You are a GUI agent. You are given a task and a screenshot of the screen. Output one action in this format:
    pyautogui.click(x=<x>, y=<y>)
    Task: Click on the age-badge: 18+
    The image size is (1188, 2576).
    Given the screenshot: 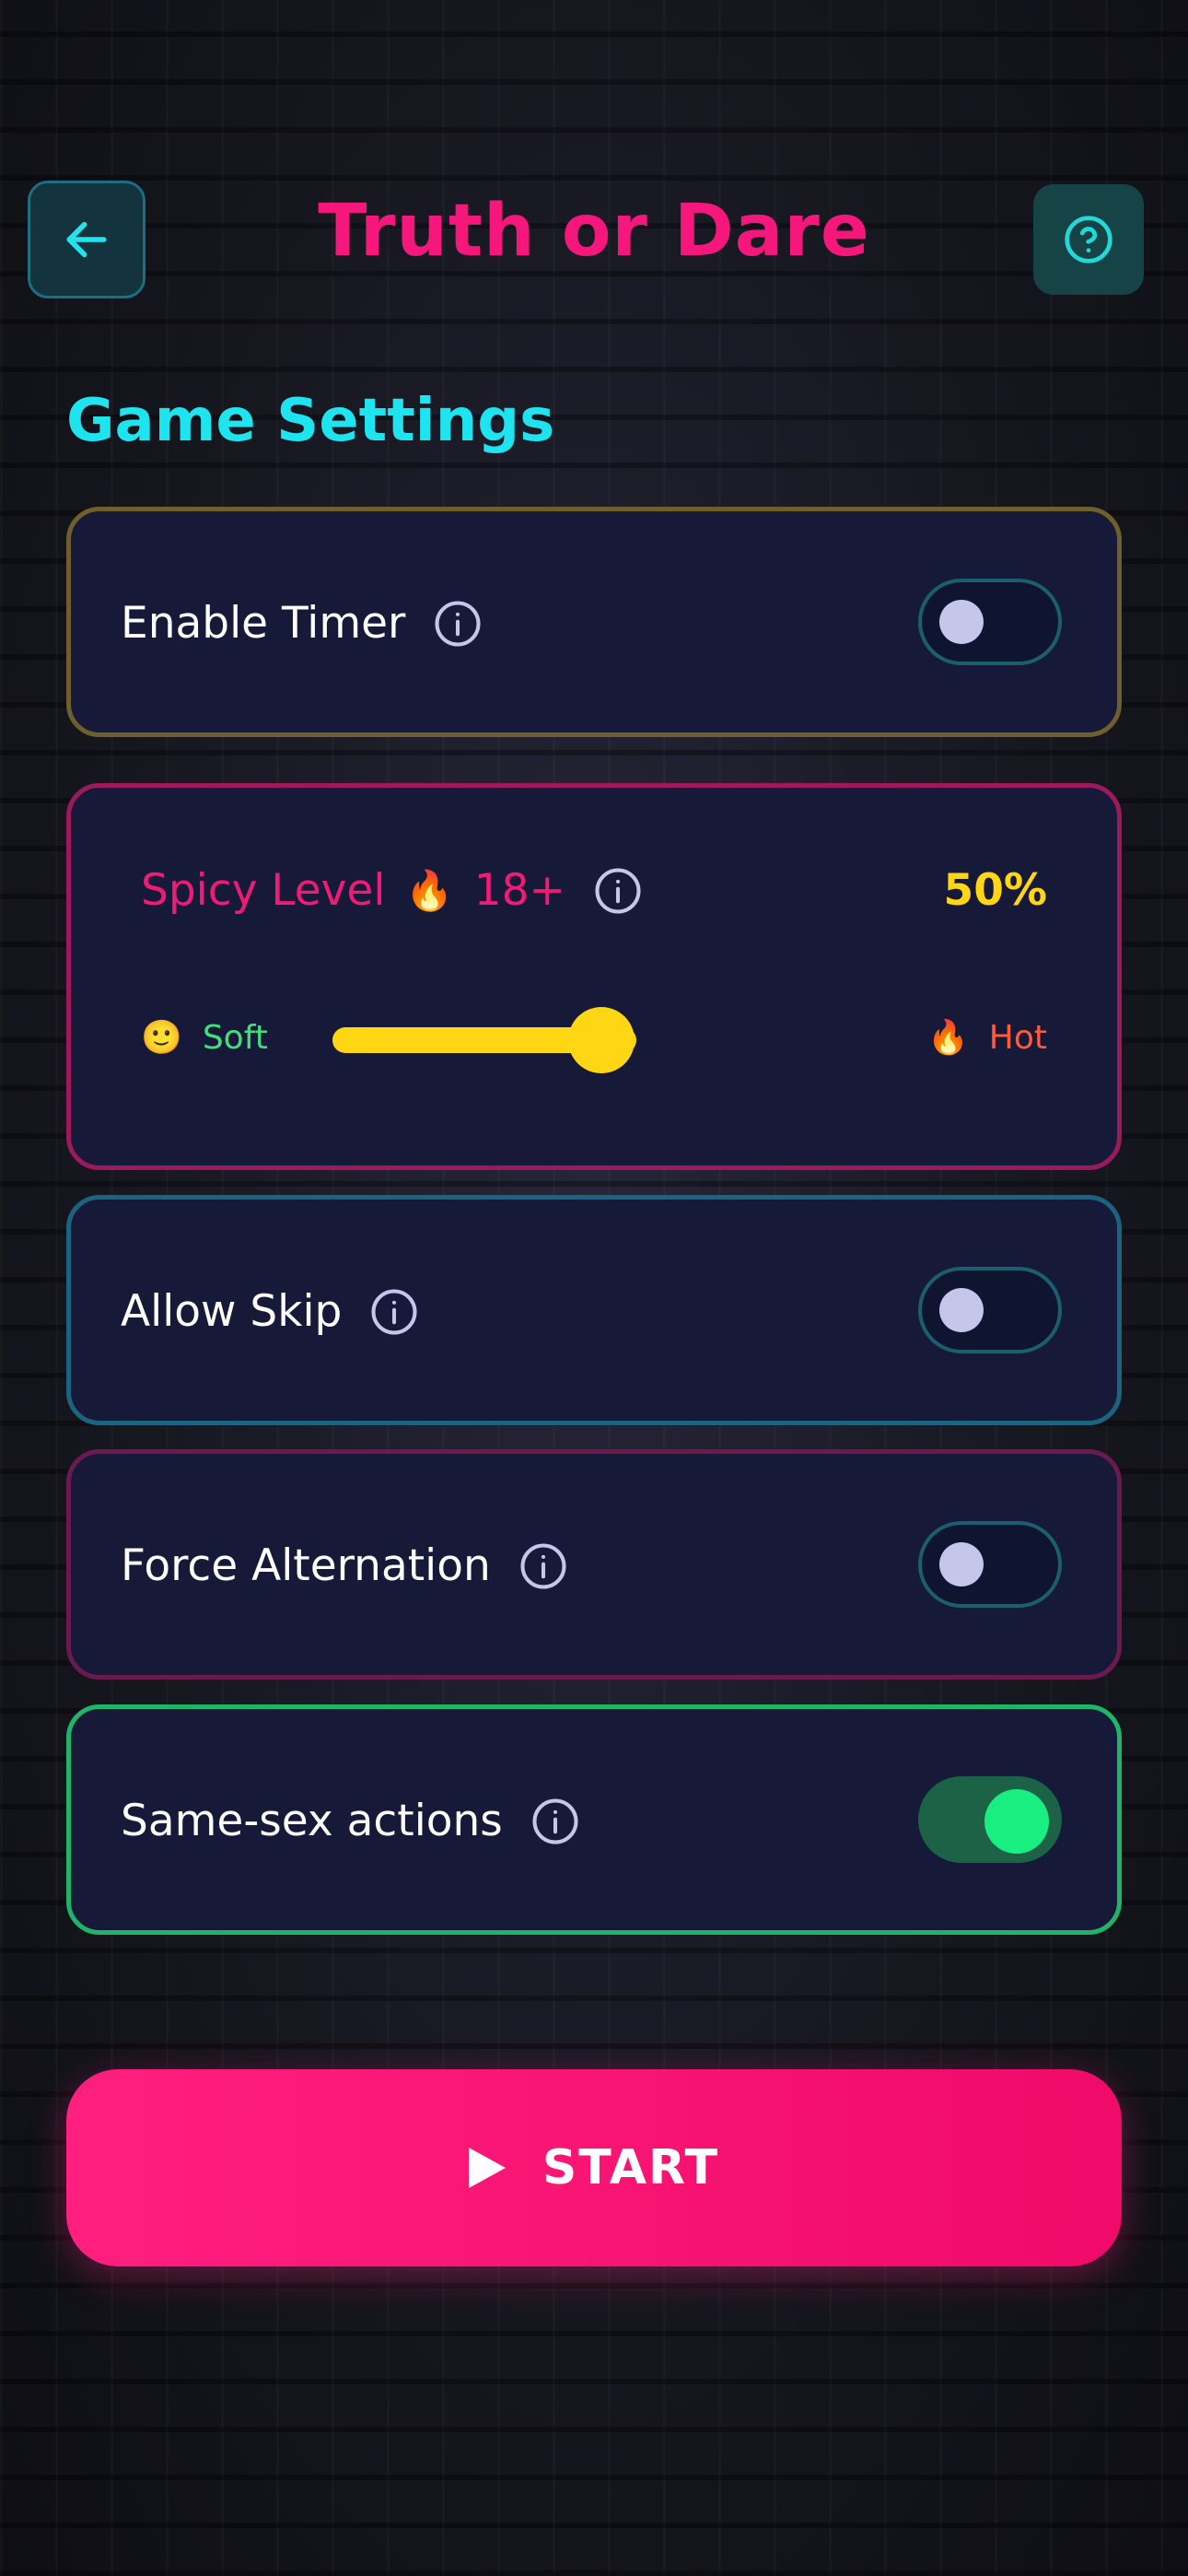 What is the action you would take?
    pyautogui.click(x=519, y=890)
    